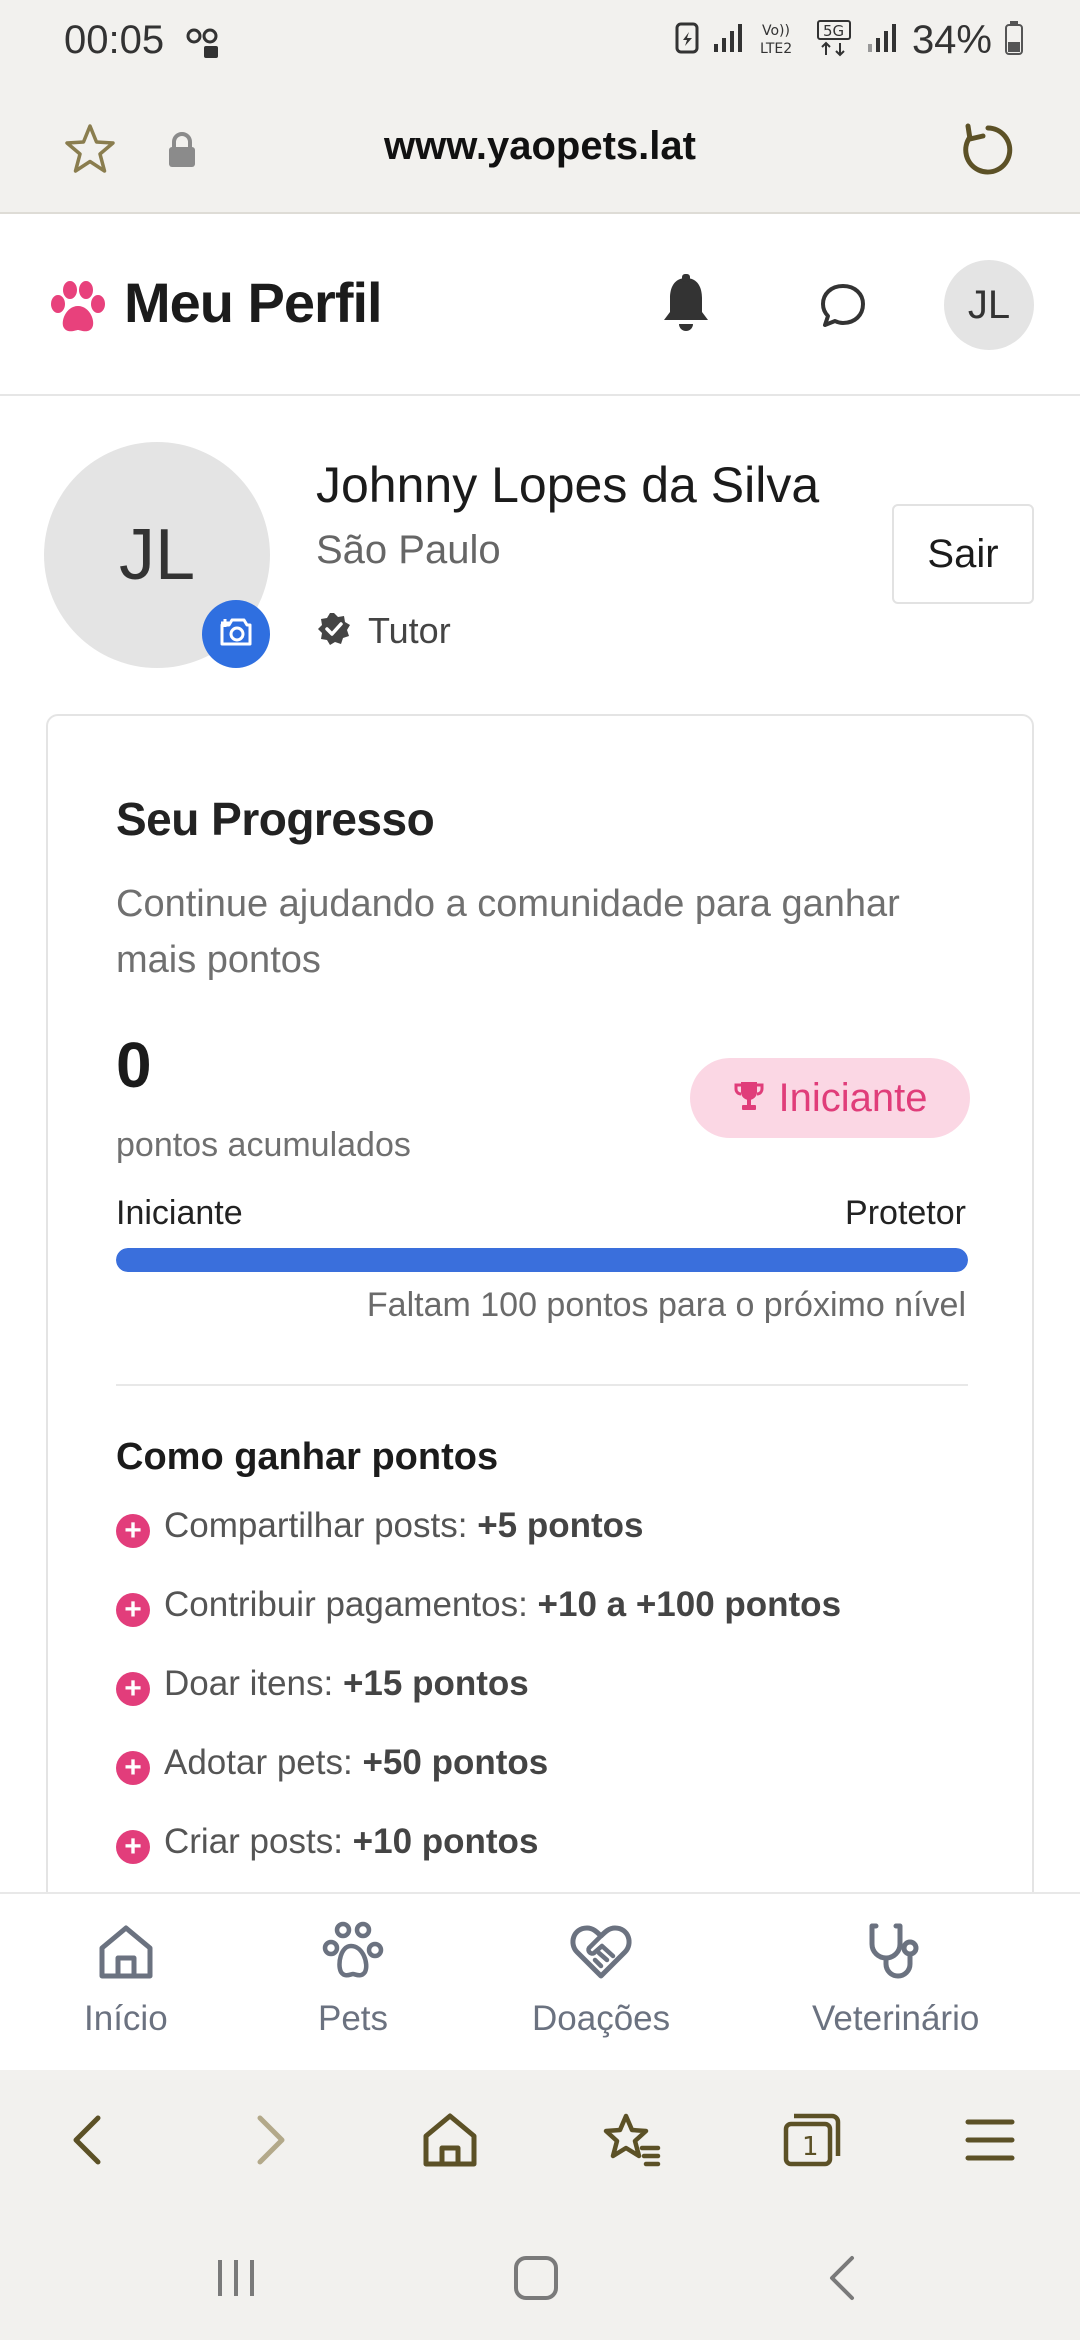  I want to click on browser-url-bar: www.yaopets.lat, so click(540, 150).